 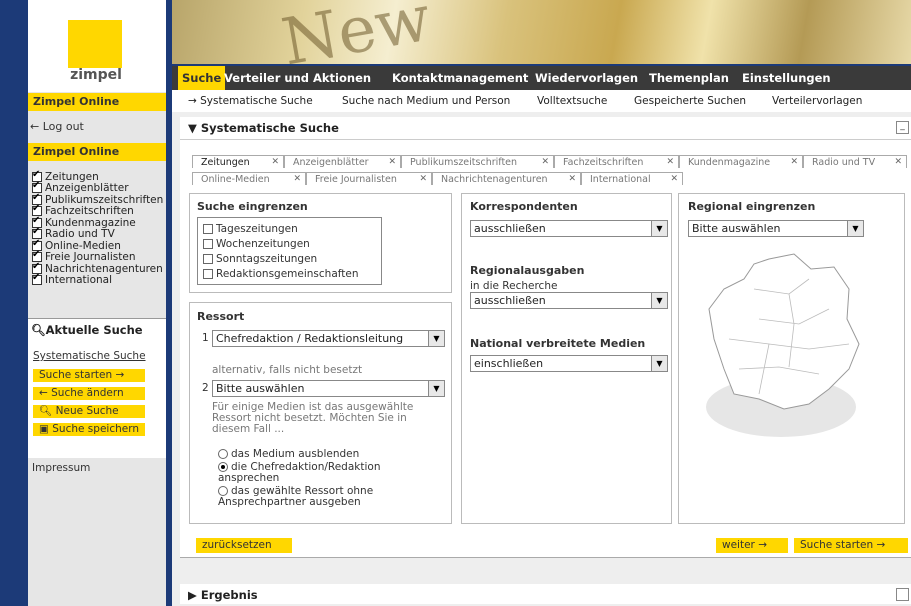 I want to click on option-redaktionsgemeinschaften: Redaktionsgemeinschaften, so click(x=281, y=274).